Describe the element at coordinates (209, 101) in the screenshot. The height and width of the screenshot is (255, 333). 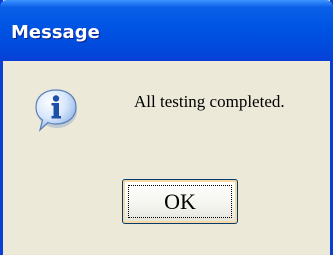
I see `dialog-message: All testing completed.` at that location.